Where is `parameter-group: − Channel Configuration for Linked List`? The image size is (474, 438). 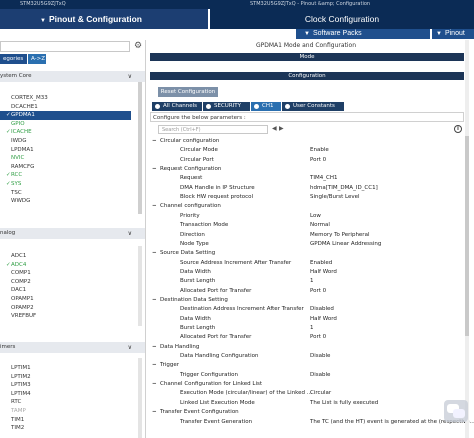 parameter-group: − Channel Configuration for Linked List is located at coordinates (302, 385).